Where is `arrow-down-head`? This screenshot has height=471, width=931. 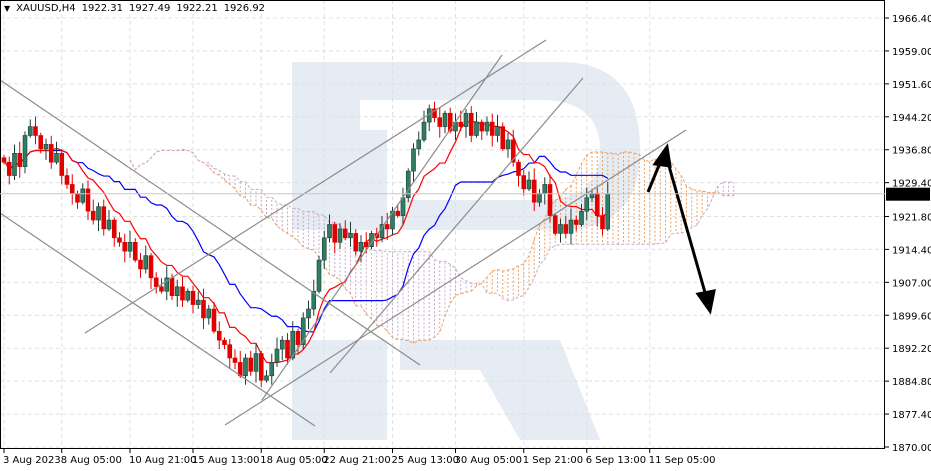
arrow-down-head is located at coordinates (705, 302).